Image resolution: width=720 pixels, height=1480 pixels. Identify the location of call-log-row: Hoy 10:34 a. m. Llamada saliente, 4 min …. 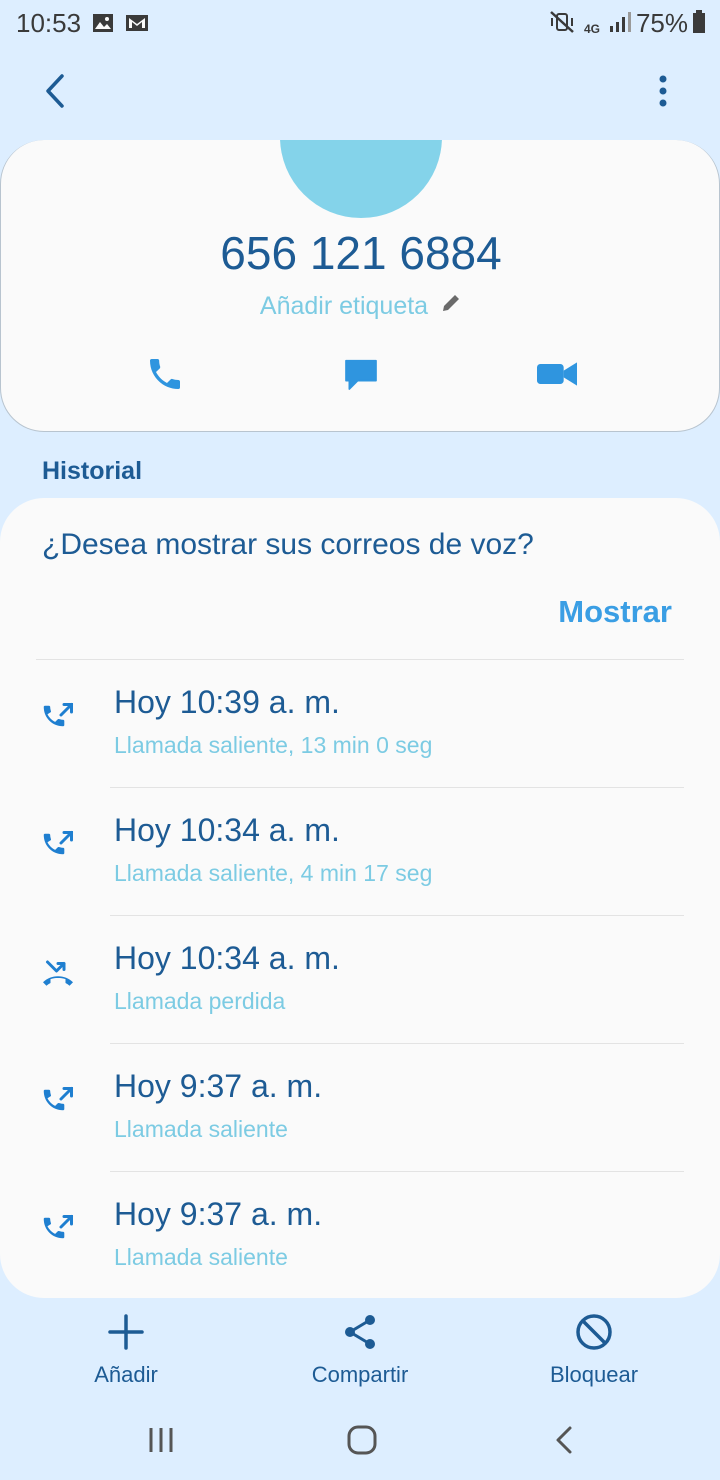
(360, 852).